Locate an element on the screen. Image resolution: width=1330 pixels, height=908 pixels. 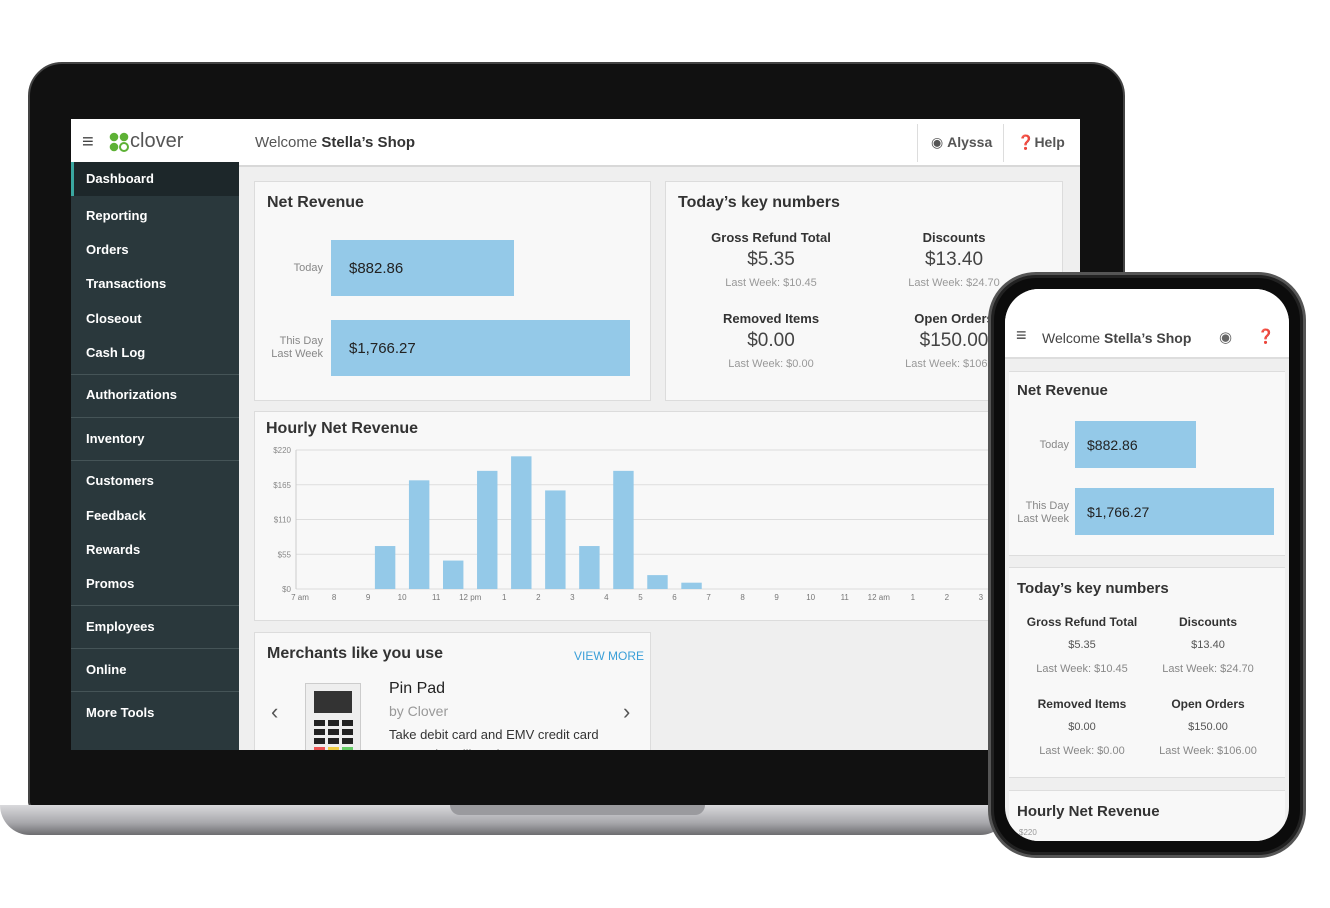
today-label: Today is located at coordinates (308, 268).